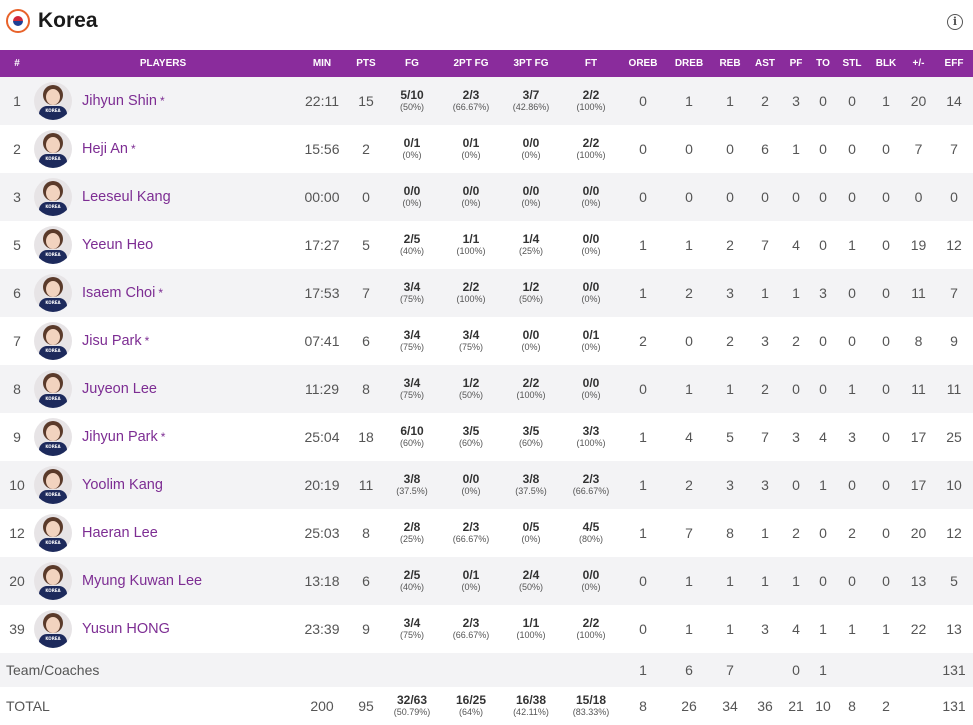 The image size is (973, 725). Describe the element at coordinates (146, 706) in the screenshot. I see `label-cell: TOTAL` at that location.